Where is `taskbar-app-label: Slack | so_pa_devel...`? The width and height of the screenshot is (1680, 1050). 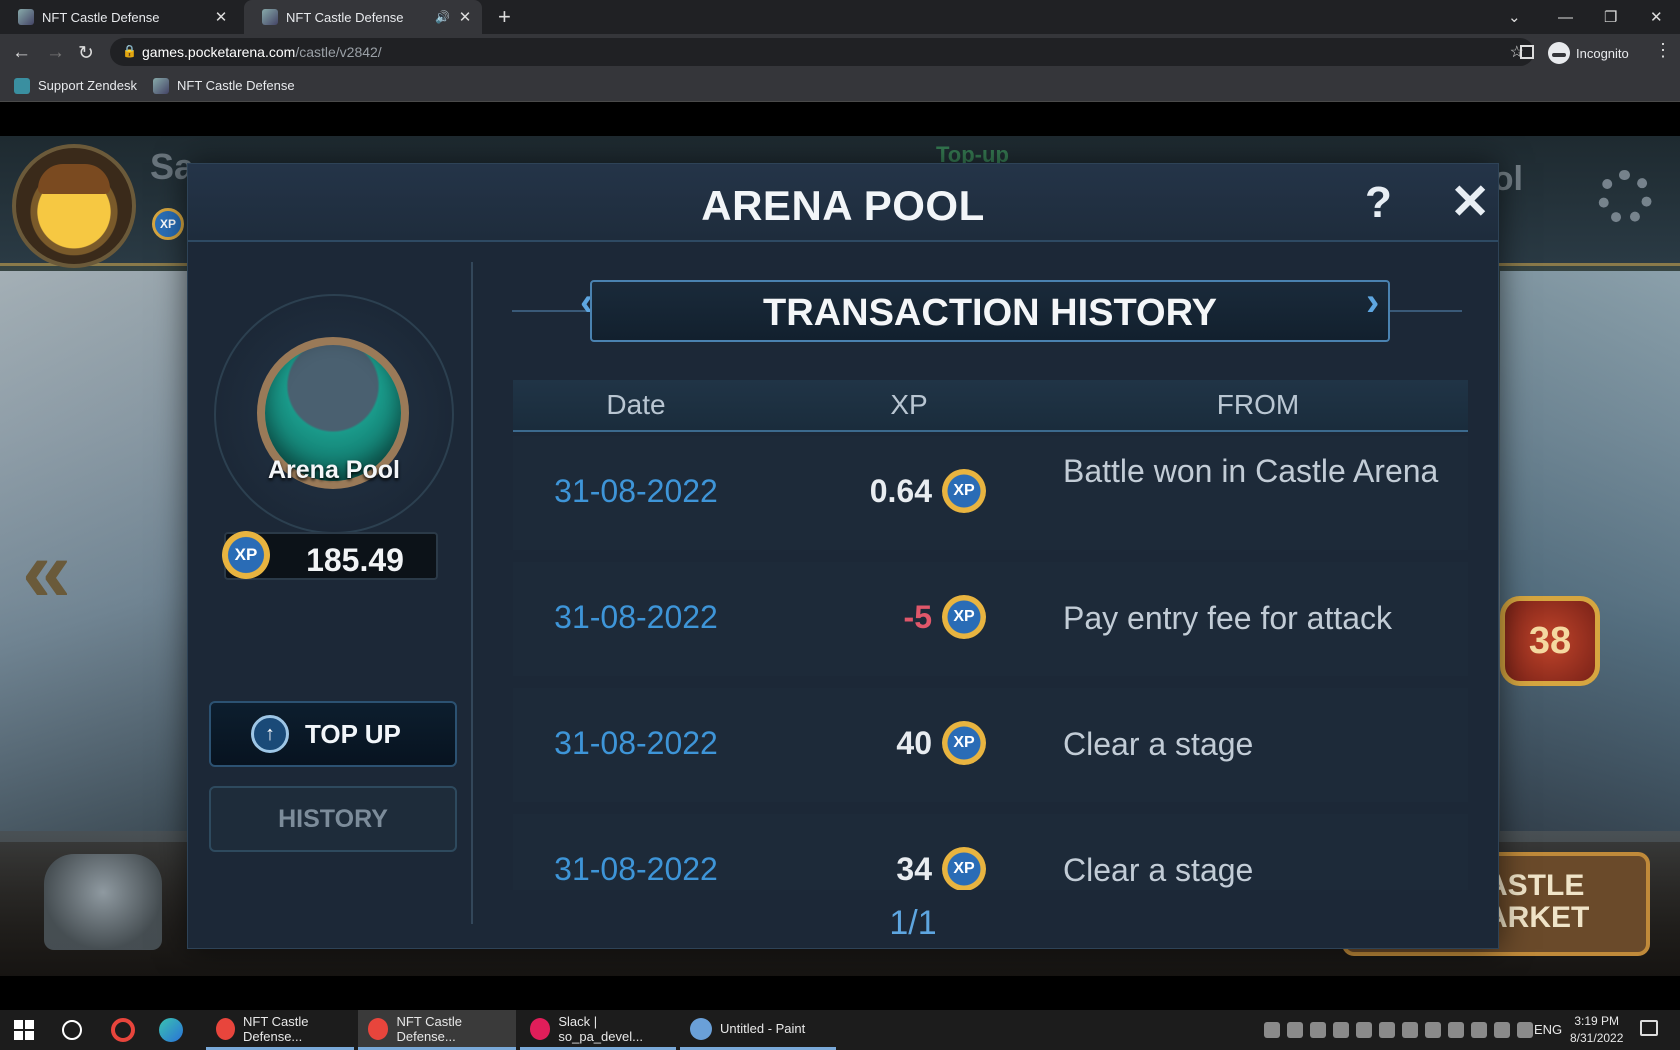
taskbar-app-label: Slack | so_pa_devel... is located at coordinates (600, 1028).